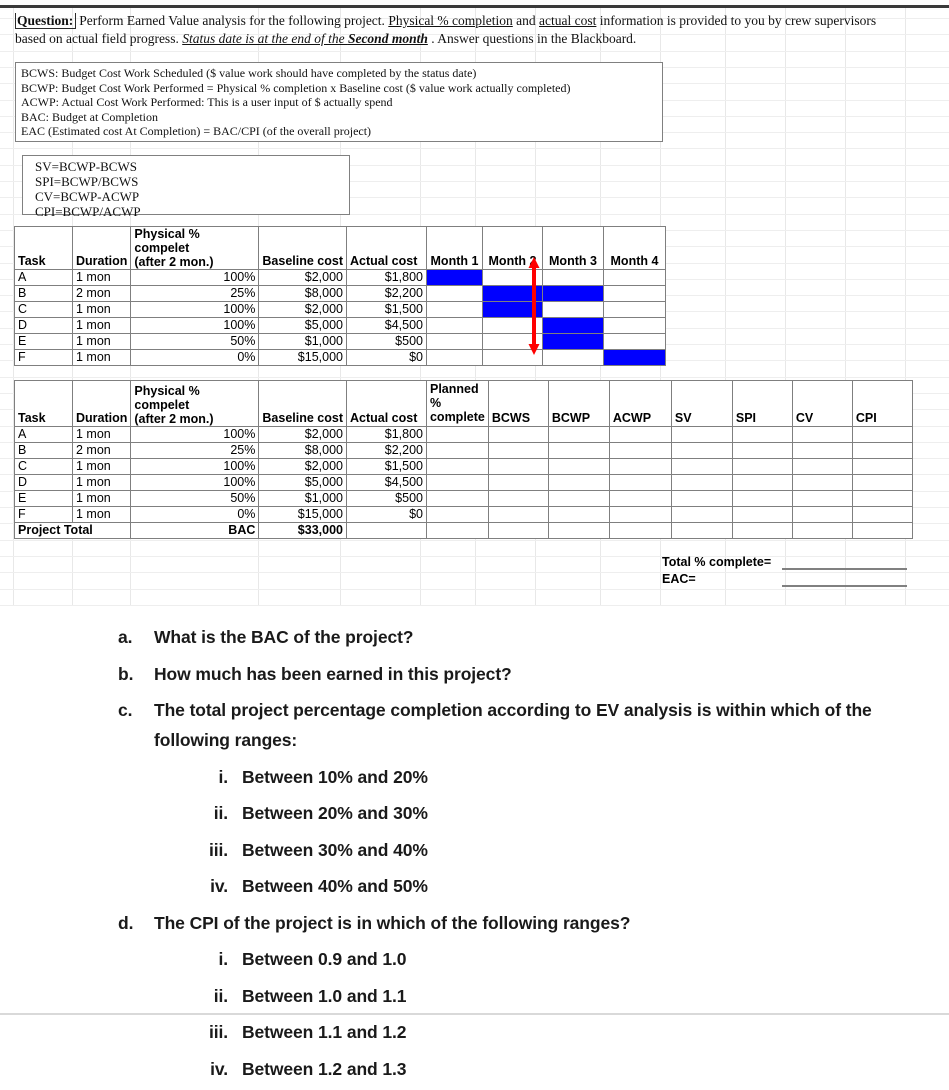 This screenshot has height=1090, width=949. Describe the element at coordinates (386, 309) in the screenshot. I see `gantt-cell-actual-cost: $1,500` at that location.